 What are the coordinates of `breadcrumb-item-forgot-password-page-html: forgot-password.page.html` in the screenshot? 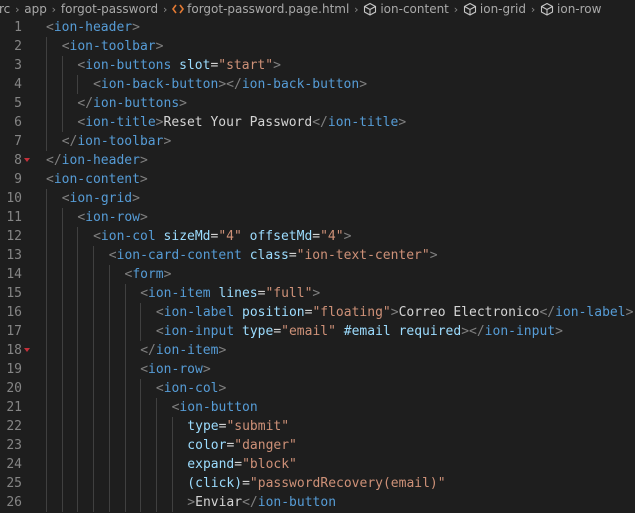 It's located at (260, 9).